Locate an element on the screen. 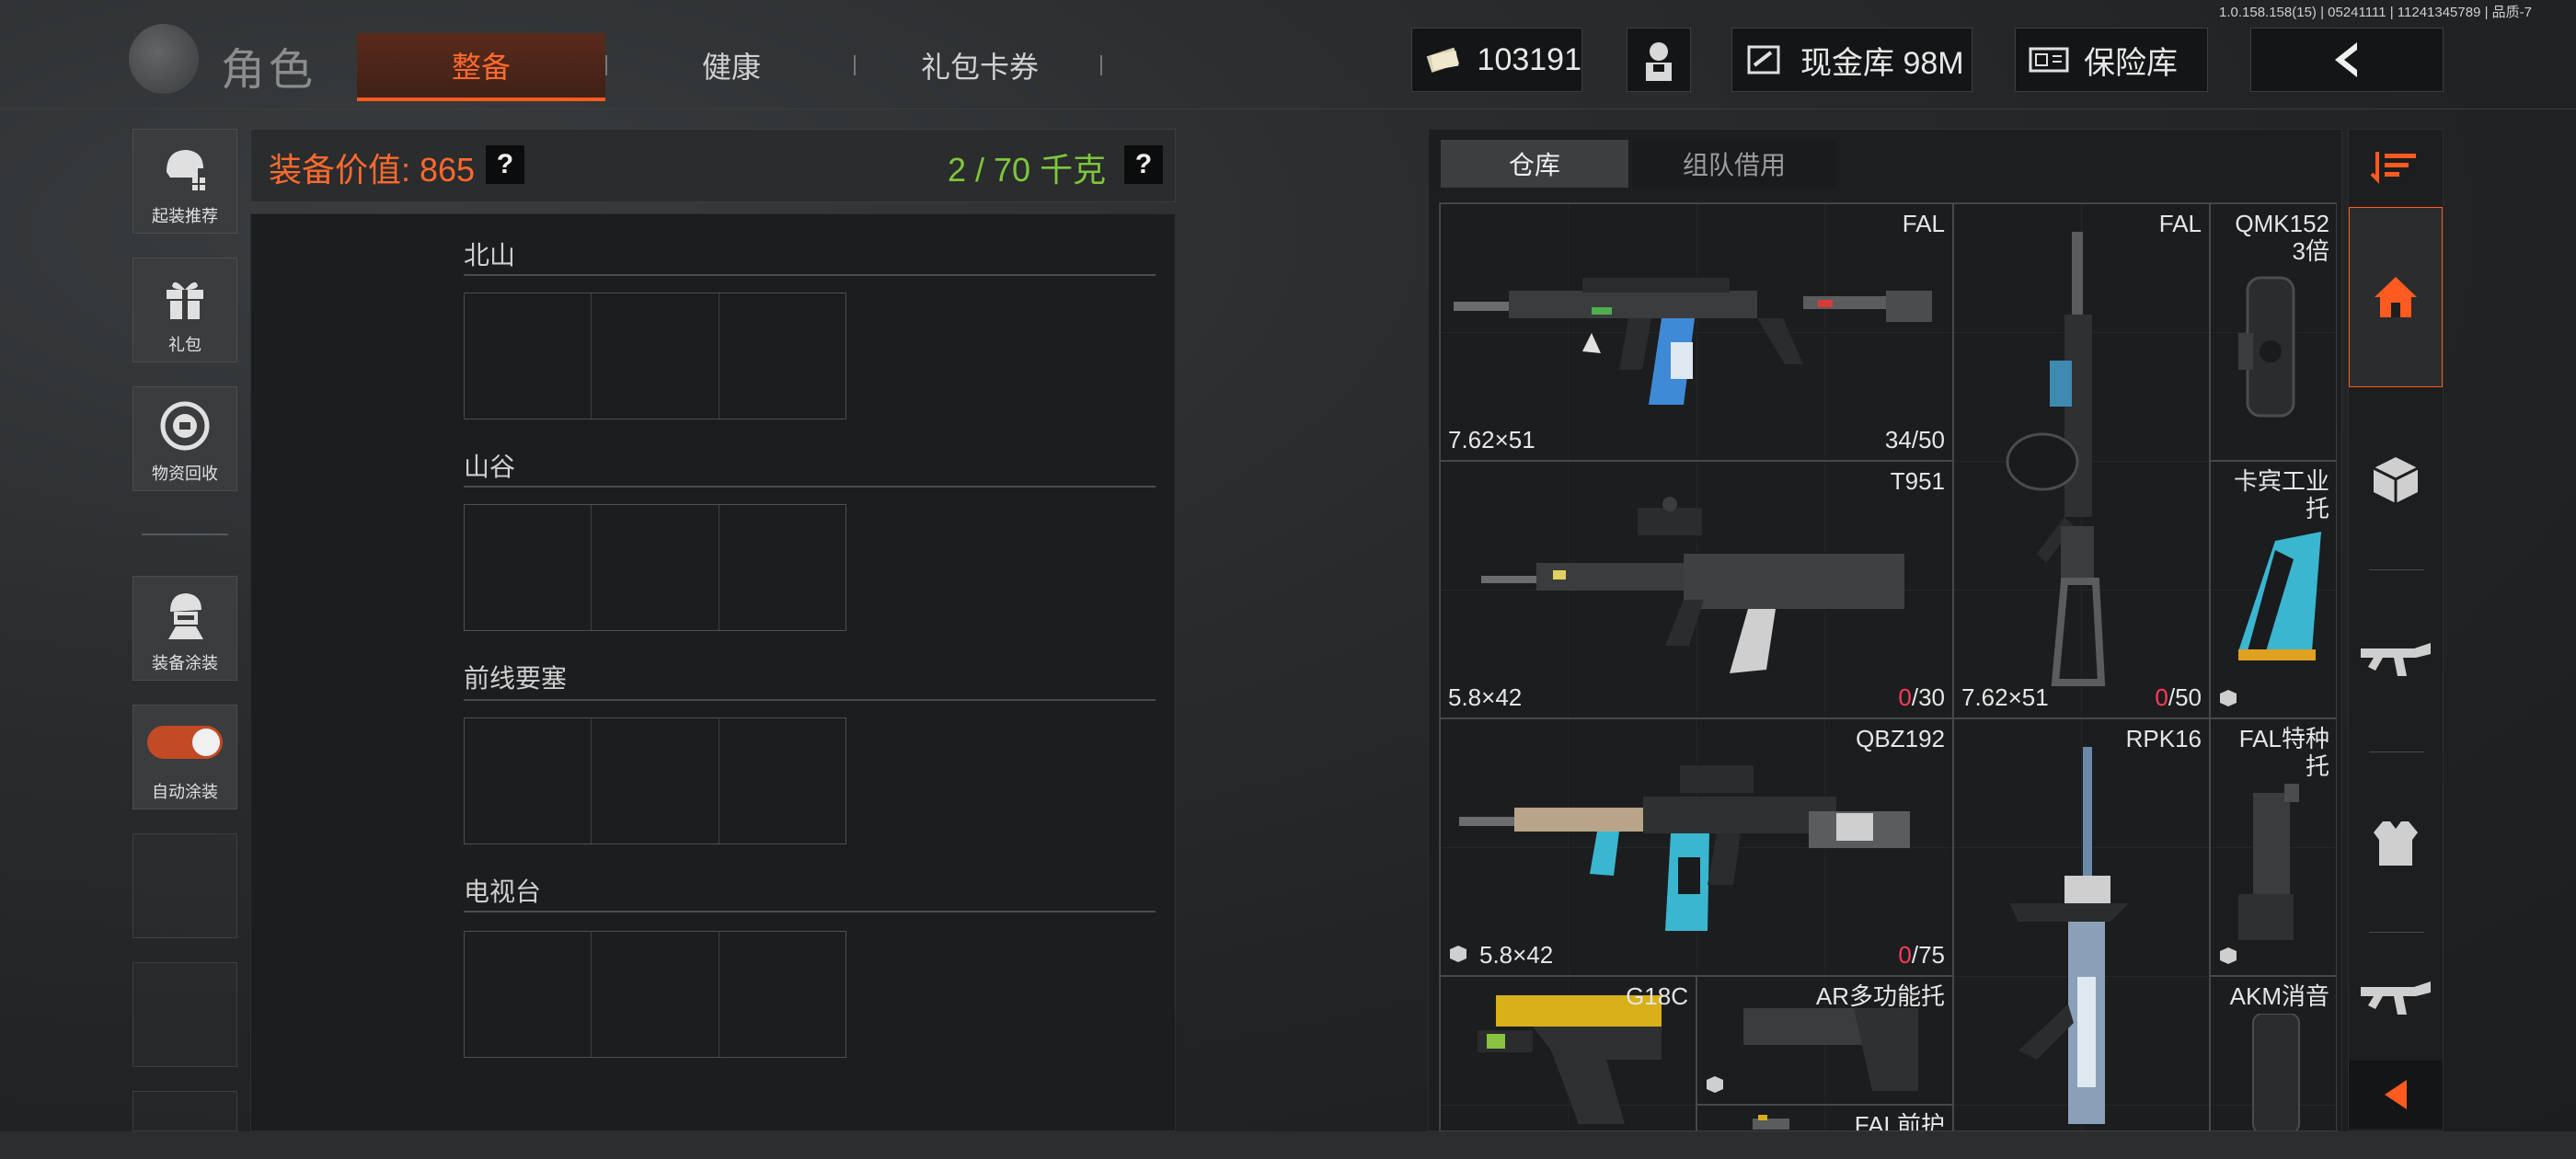  tab-equip: 整备 is located at coordinates (481, 67).